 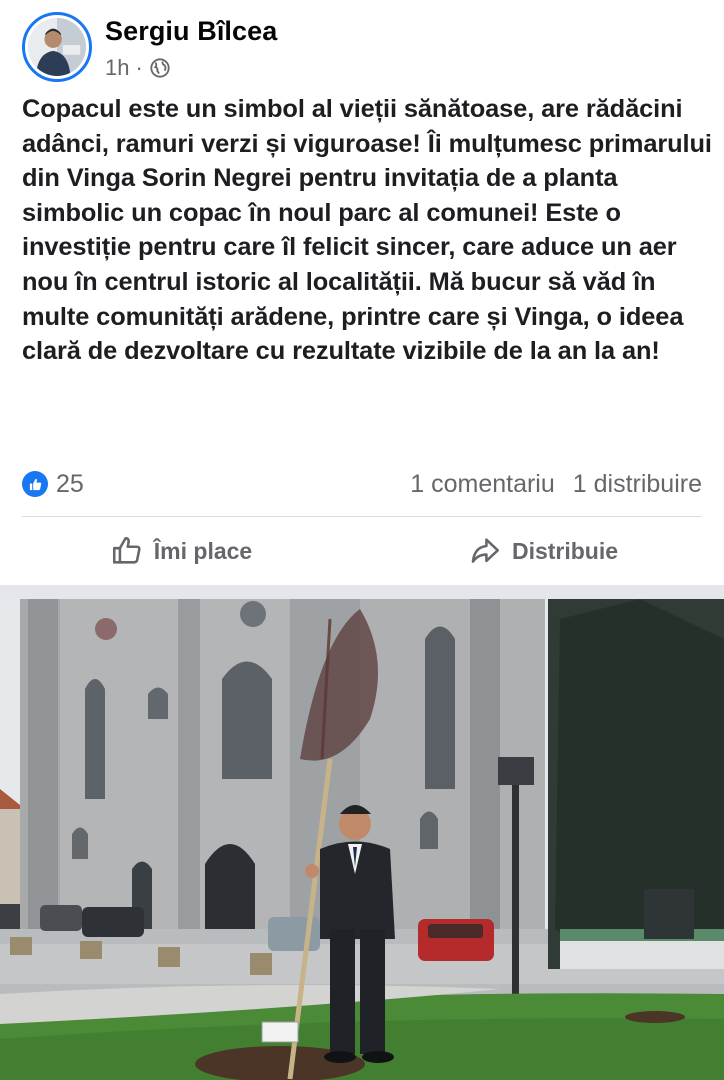 What do you see at coordinates (126, 550) in the screenshot?
I see `thumbs-up-icon` at bounding box center [126, 550].